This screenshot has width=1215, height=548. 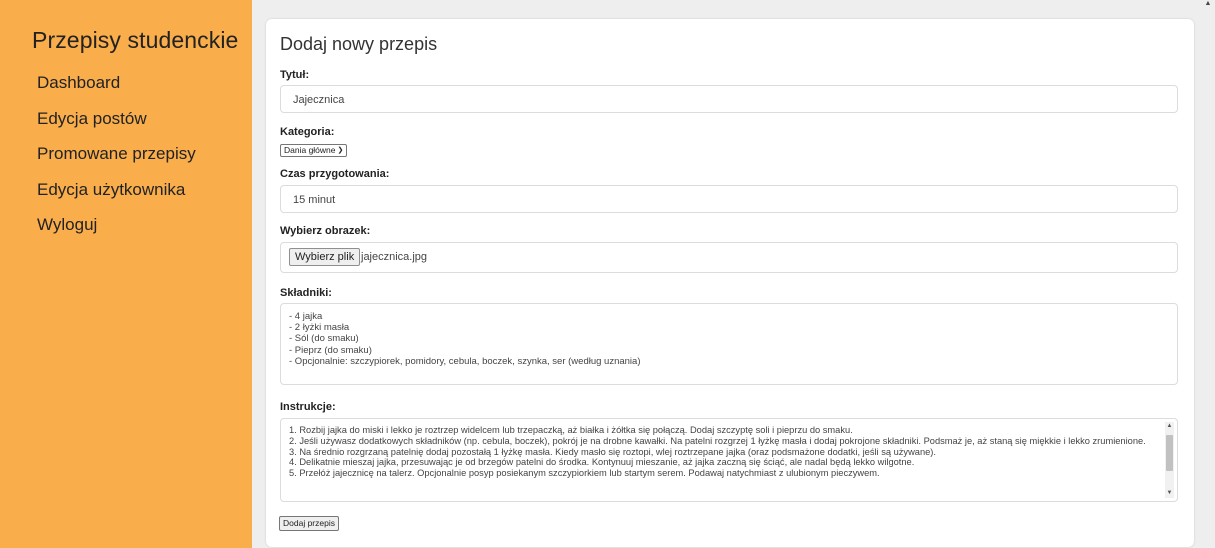 I want to click on instructions-scrollbar: ▲ ▼, so click(x=1169, y=460).